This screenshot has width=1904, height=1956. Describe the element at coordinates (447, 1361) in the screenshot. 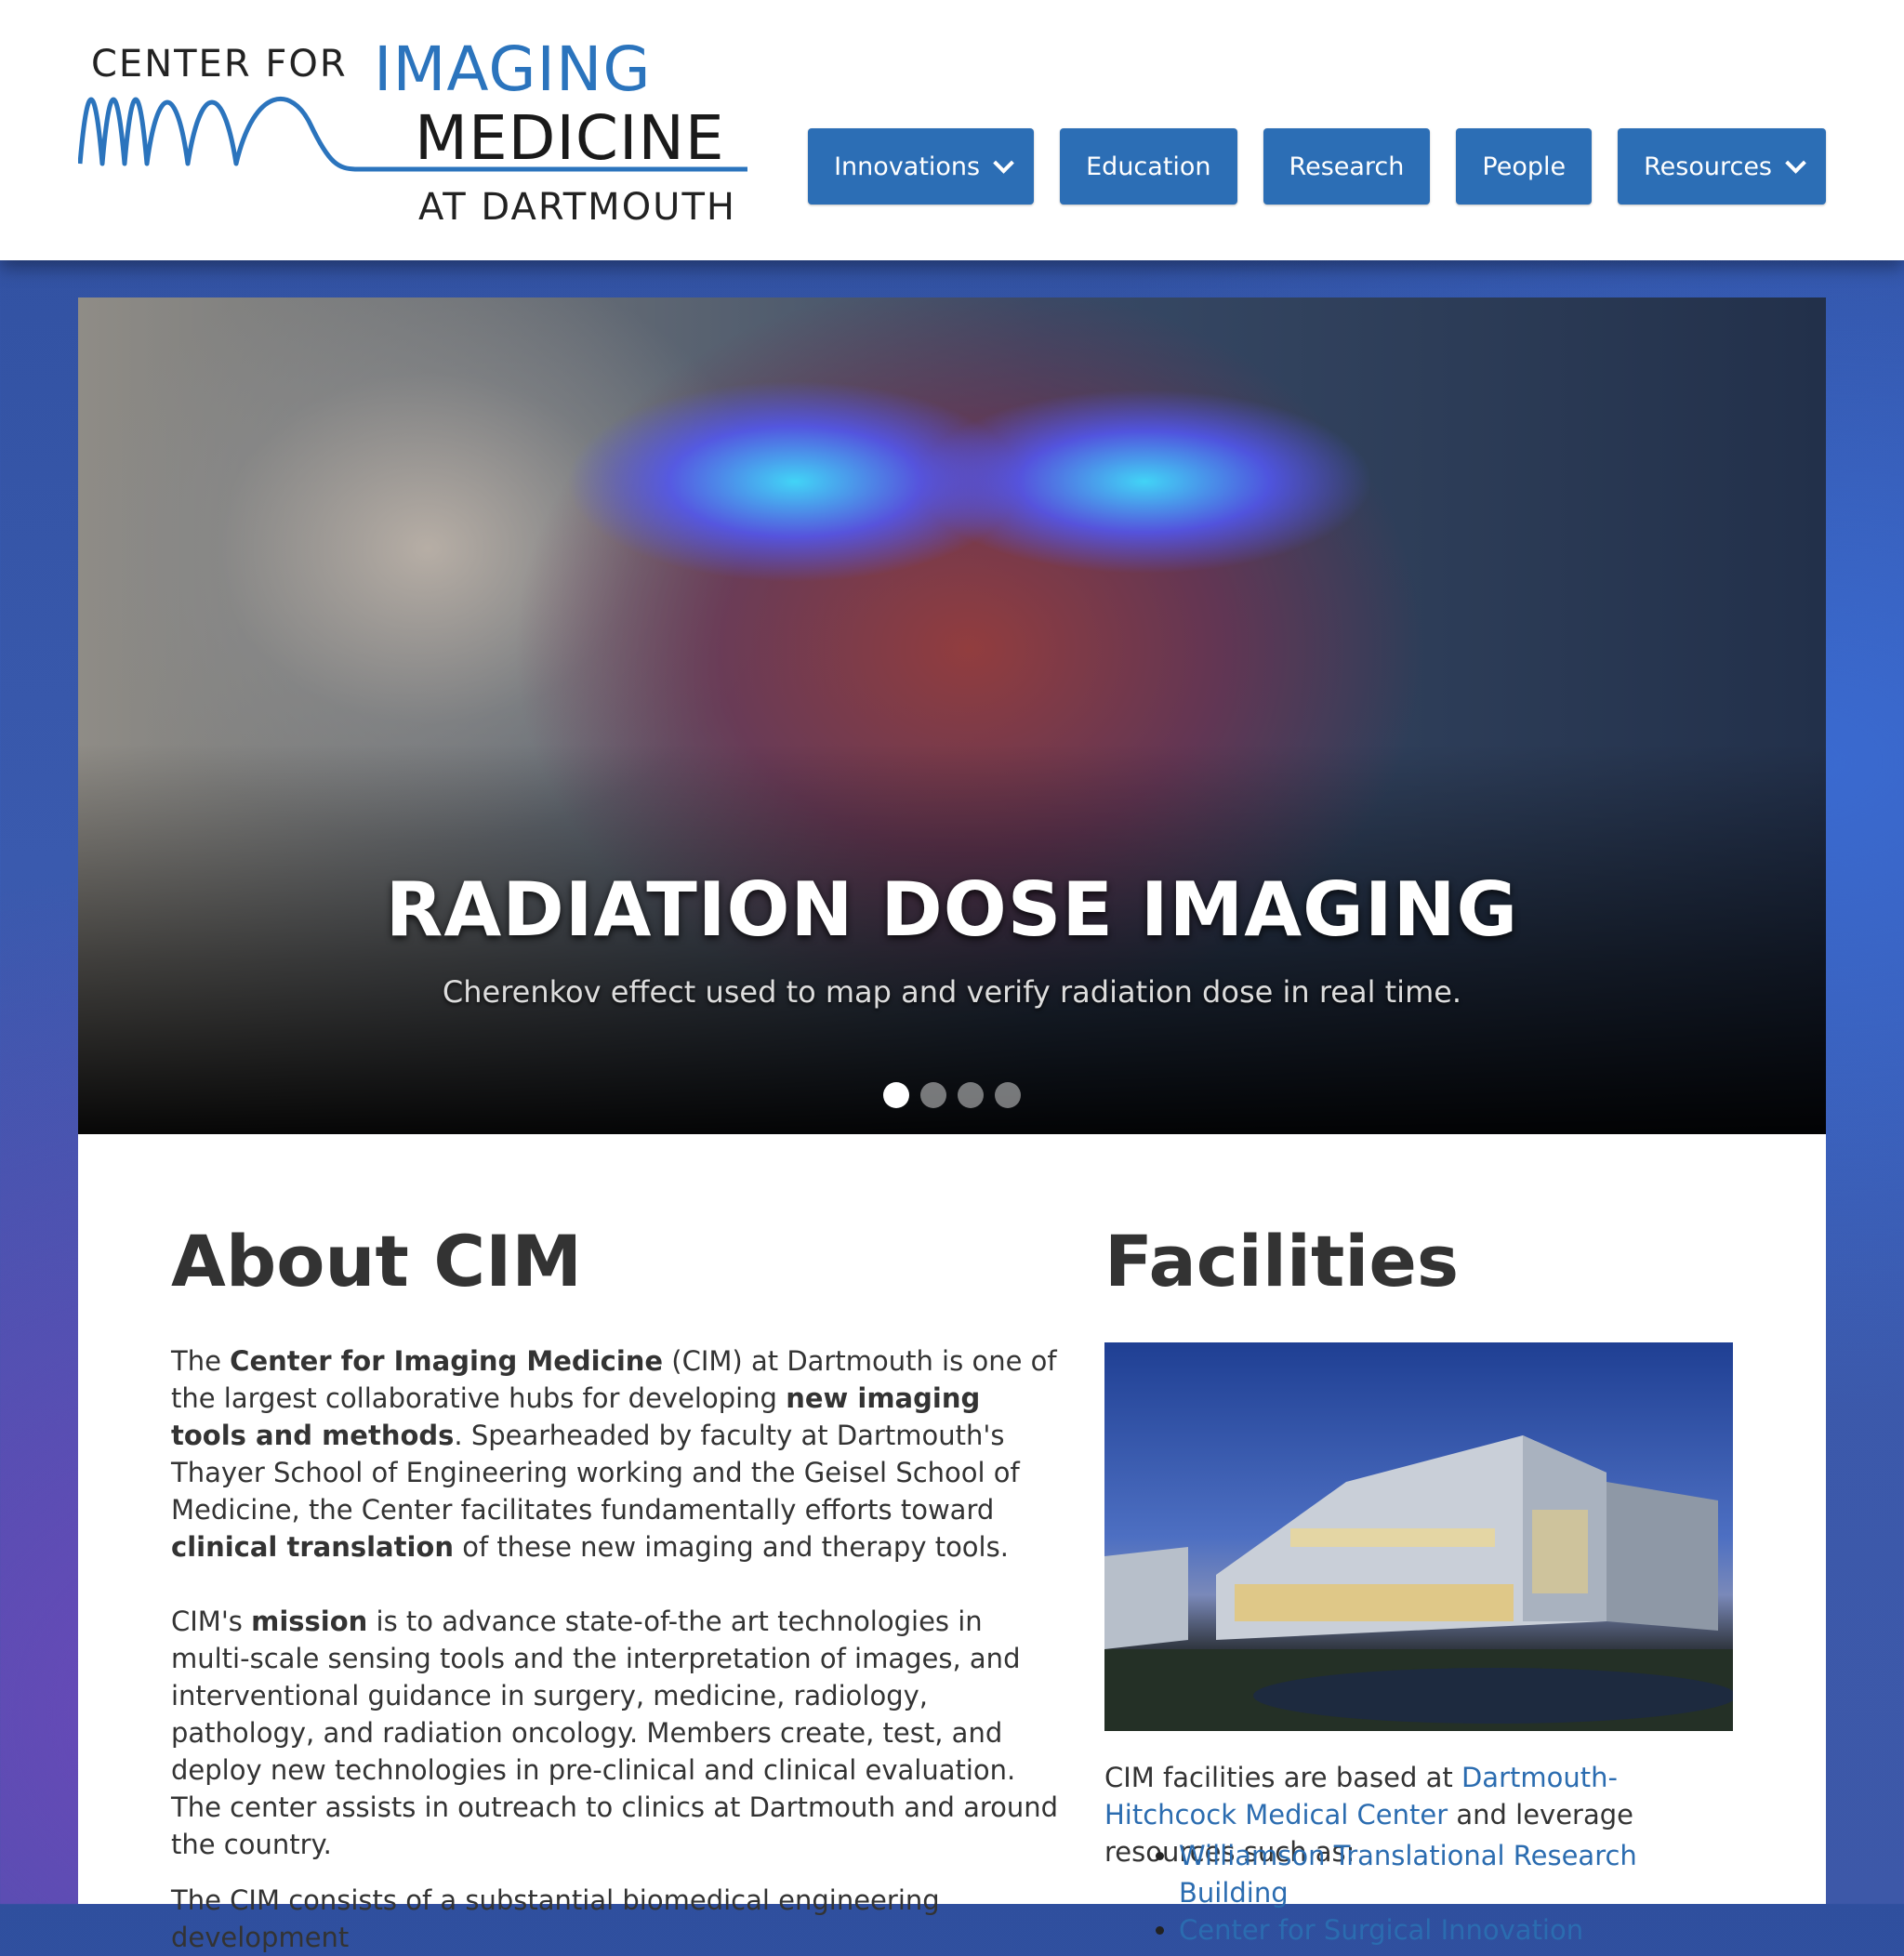

I see `about-p1-bold-1: Center for Imaging Medicine` at that location.